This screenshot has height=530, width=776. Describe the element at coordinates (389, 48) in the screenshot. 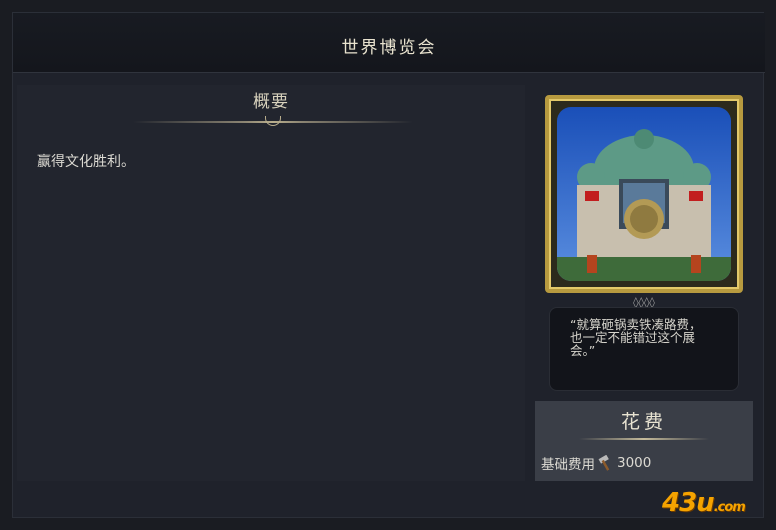

I see `dialog-title: 世界博览会` at that location.